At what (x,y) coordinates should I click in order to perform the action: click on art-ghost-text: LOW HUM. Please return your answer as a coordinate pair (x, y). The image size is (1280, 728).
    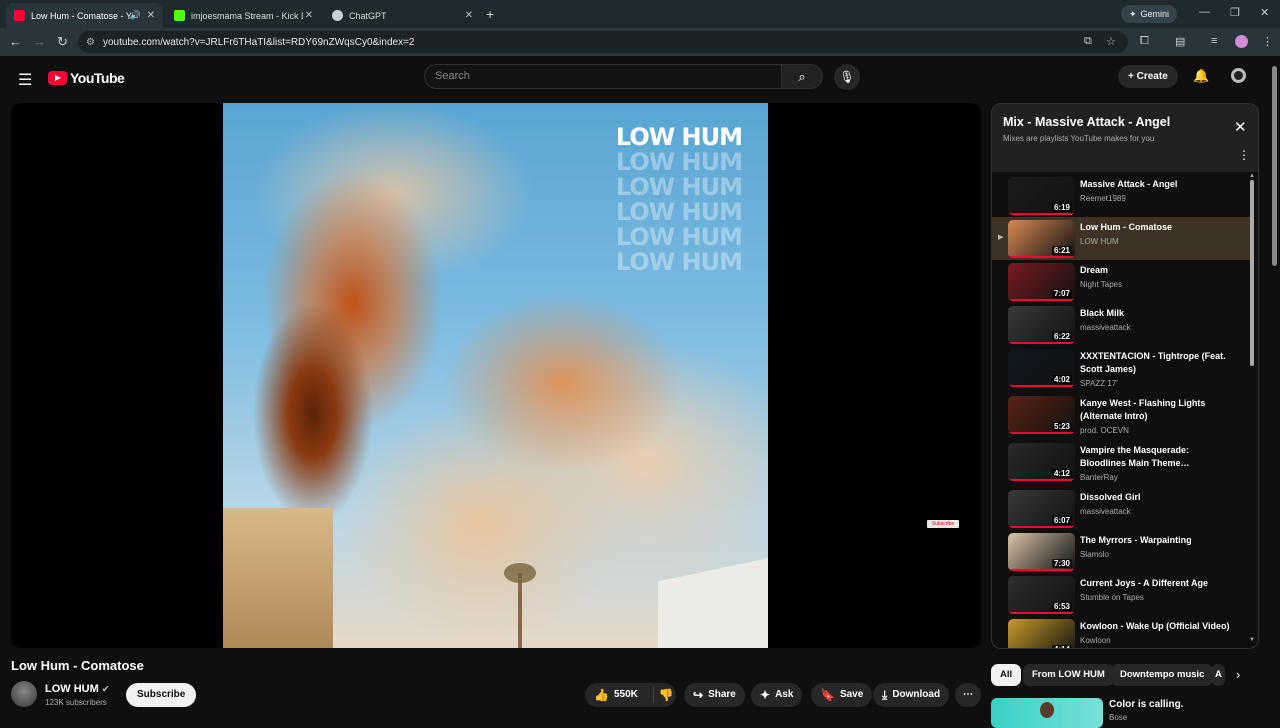
    Looking at the image, I should click on (679, 237).